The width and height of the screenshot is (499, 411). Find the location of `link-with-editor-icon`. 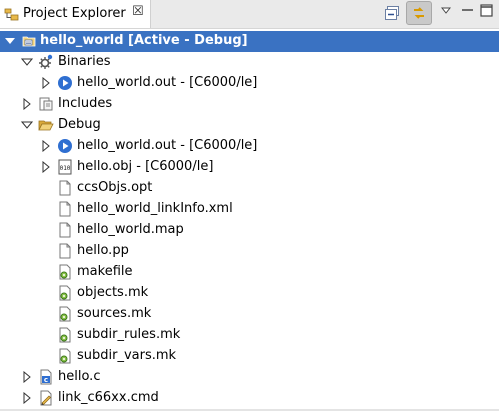

link-with-editor-icon is located at coordinates (419, 13).